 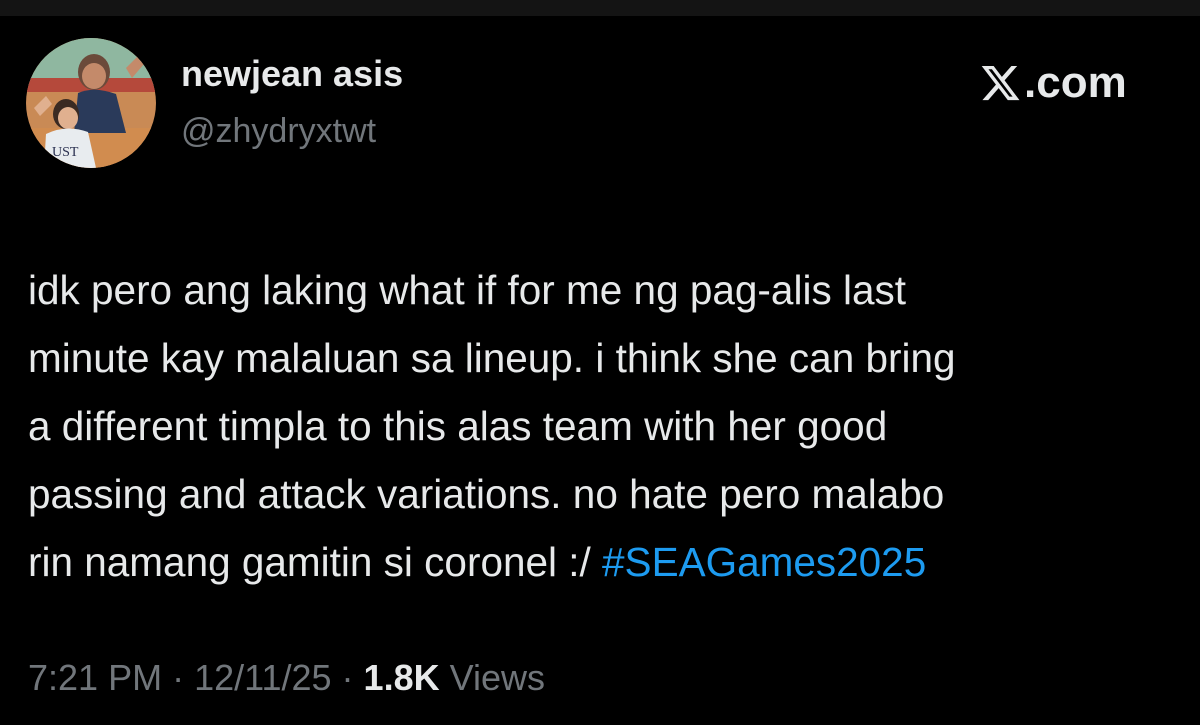 What do you see at coordinates (1075, 82) in the screenshot?
I see `brand-domain-text: .com` at bounding box center [1075, 82].